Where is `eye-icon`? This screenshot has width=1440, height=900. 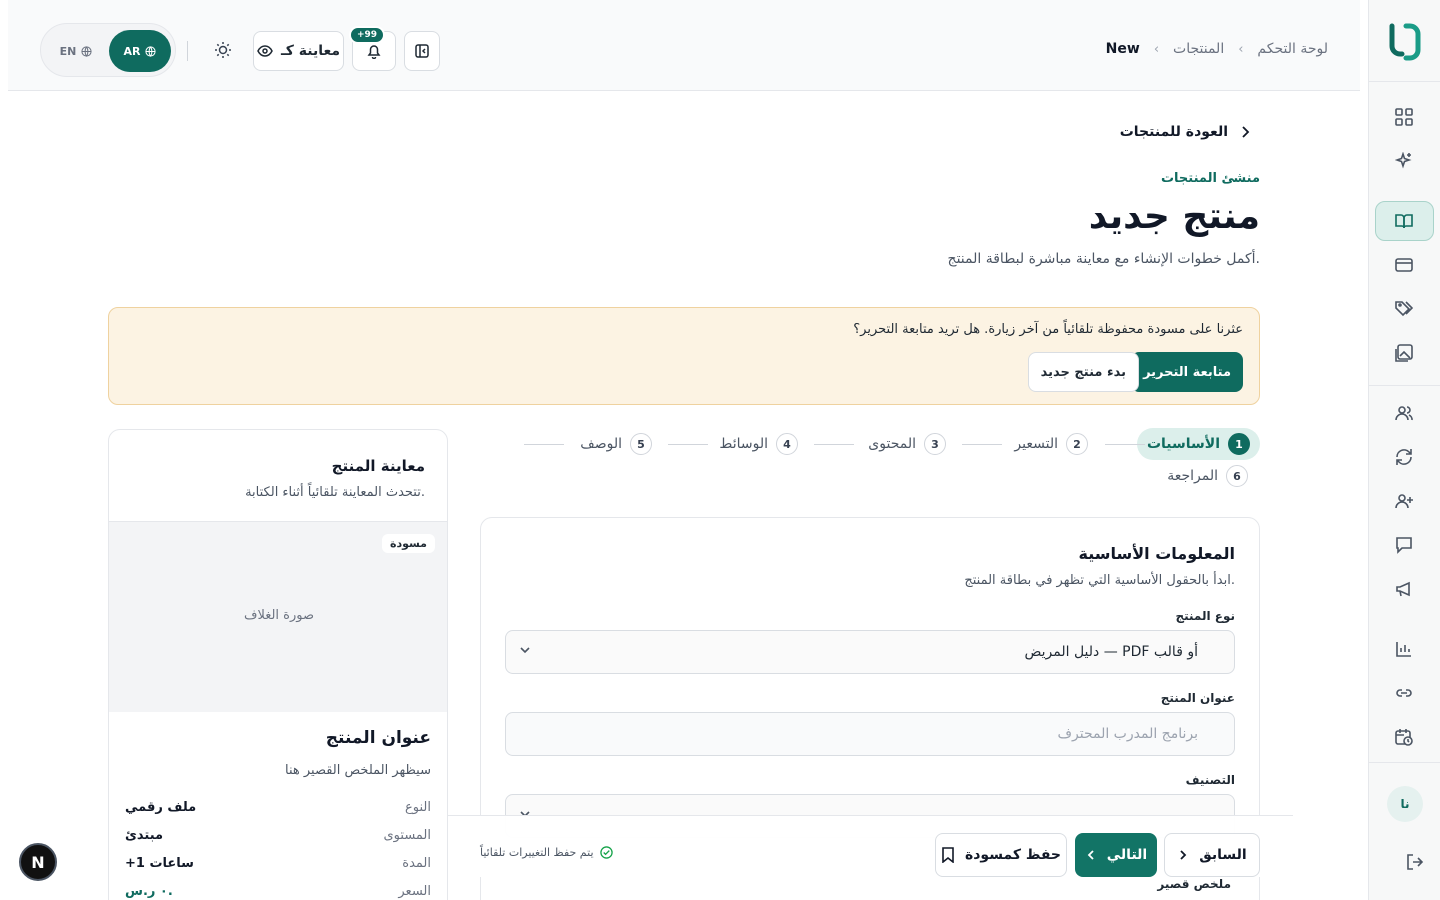
eye-icon is located at coordinates (265, 51).